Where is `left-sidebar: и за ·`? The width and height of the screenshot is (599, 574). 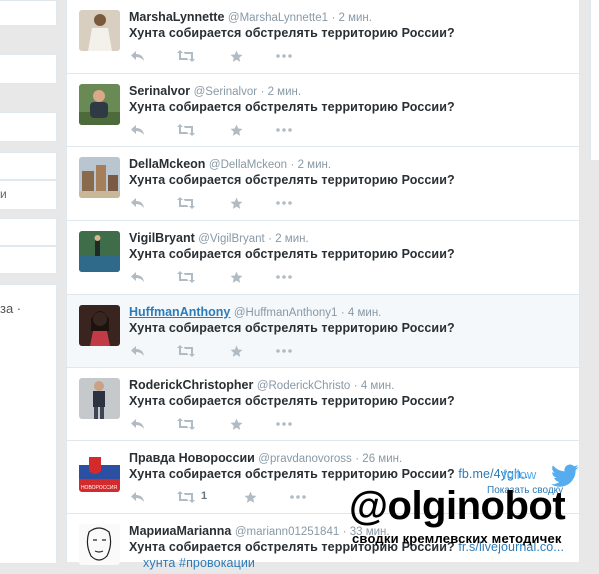 left-sidebar: и за · is located at coordinates (28, 282).